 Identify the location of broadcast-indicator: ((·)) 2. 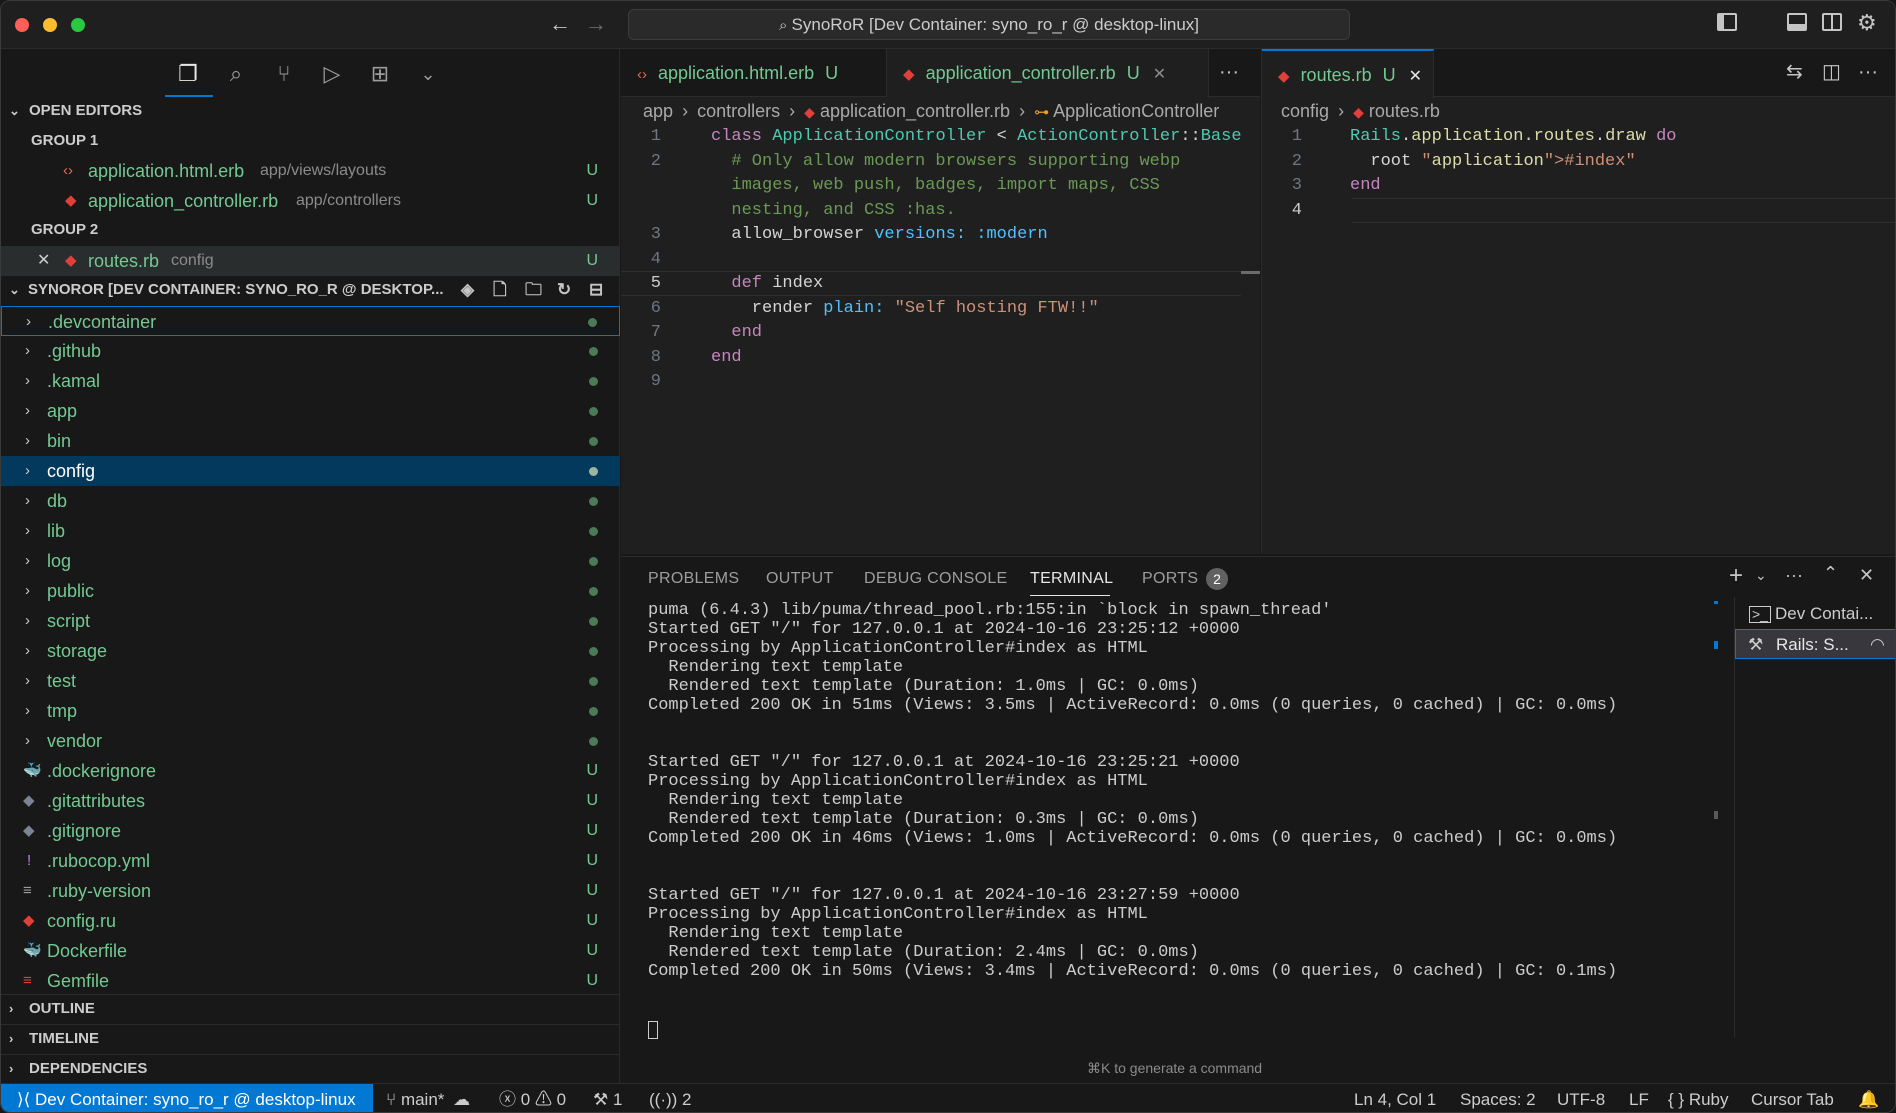
(670, 1098).